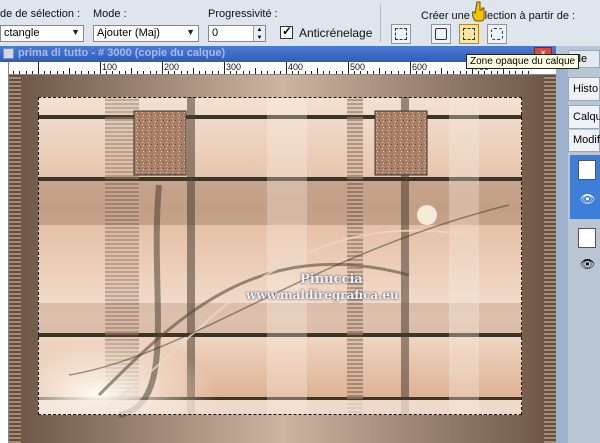 This screenshot has height=443, width=600. I want to click on feather-spinbox: 0 ▲ ▼, so click(237, 33).